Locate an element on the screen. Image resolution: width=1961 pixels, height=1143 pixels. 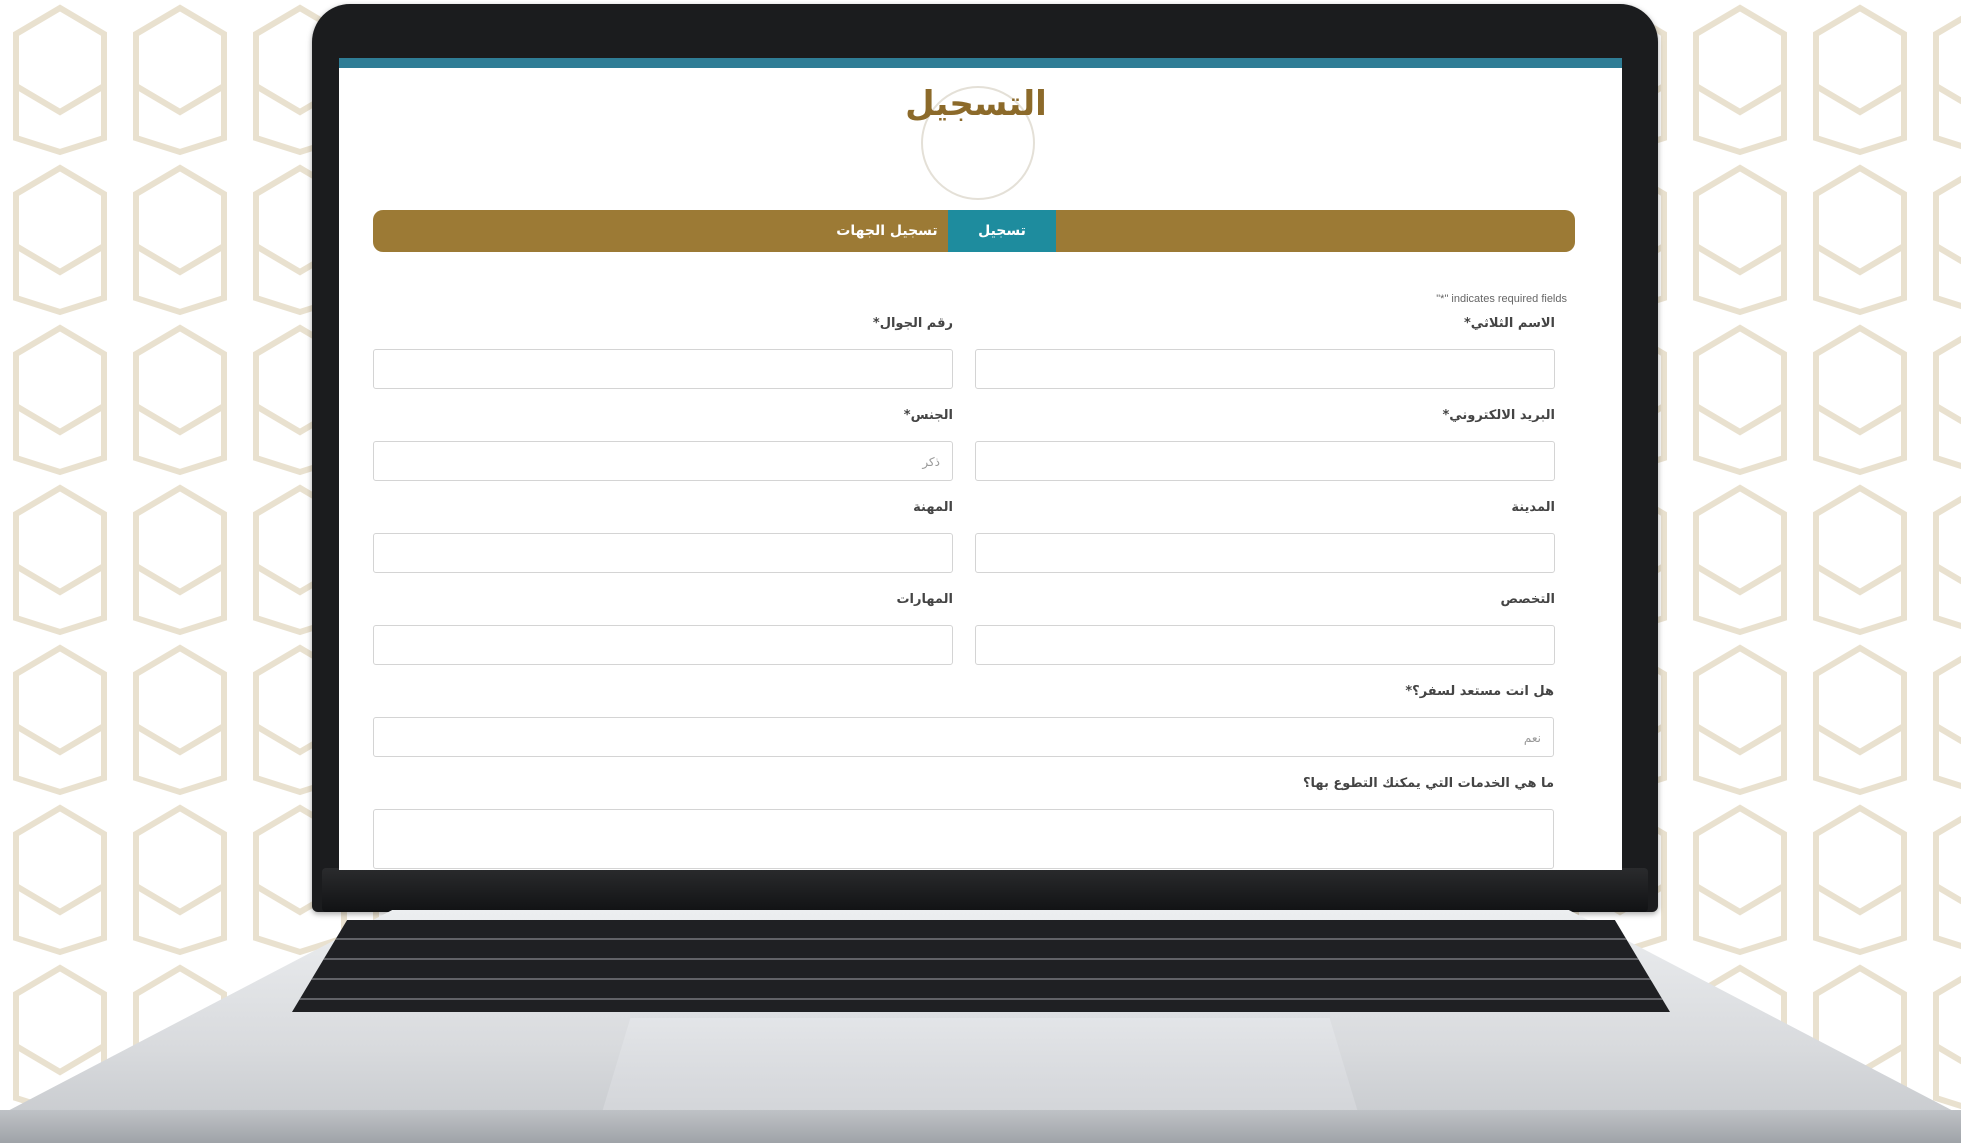
specialization-group: التخصص is located at coordinates (1265, 628).